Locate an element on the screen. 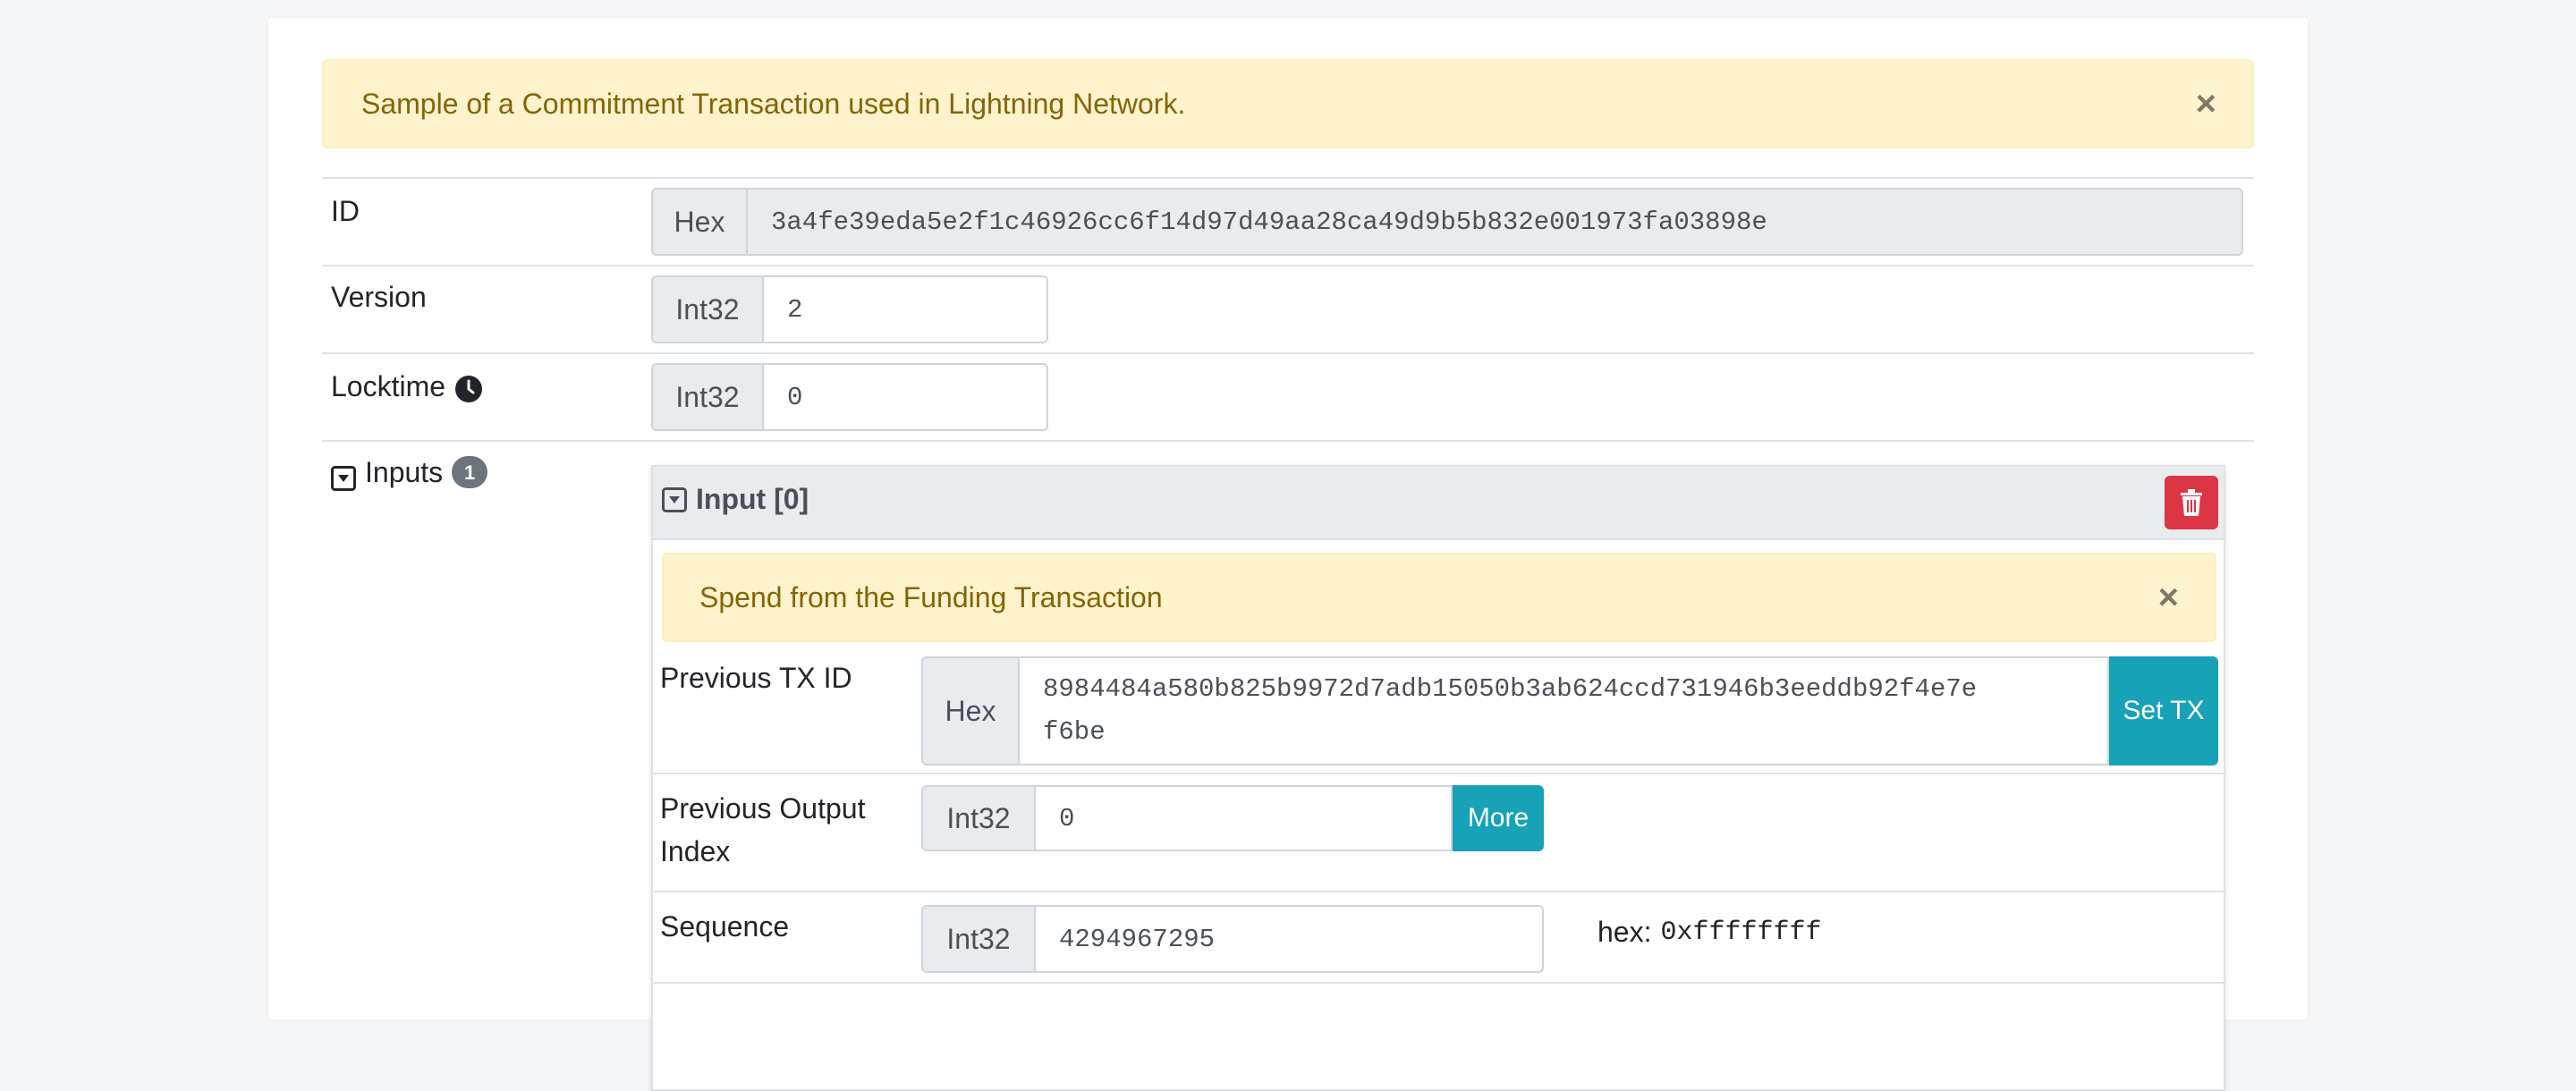  prev-index-row: Previous Output Index Int32 0 More is located at coordinates (1438, 834).